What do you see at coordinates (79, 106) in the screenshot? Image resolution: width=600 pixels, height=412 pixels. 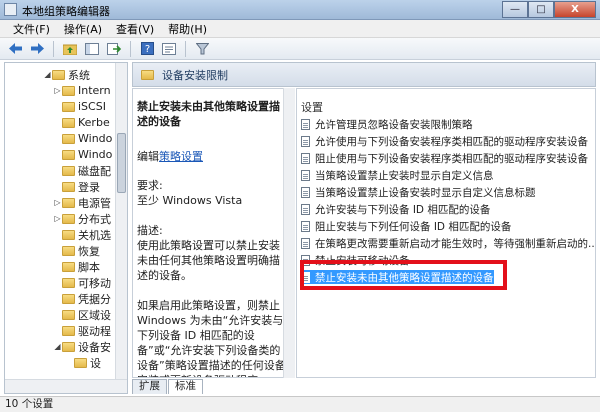 I see `tree-item: iSCSI` at bounding box center [79, 106].